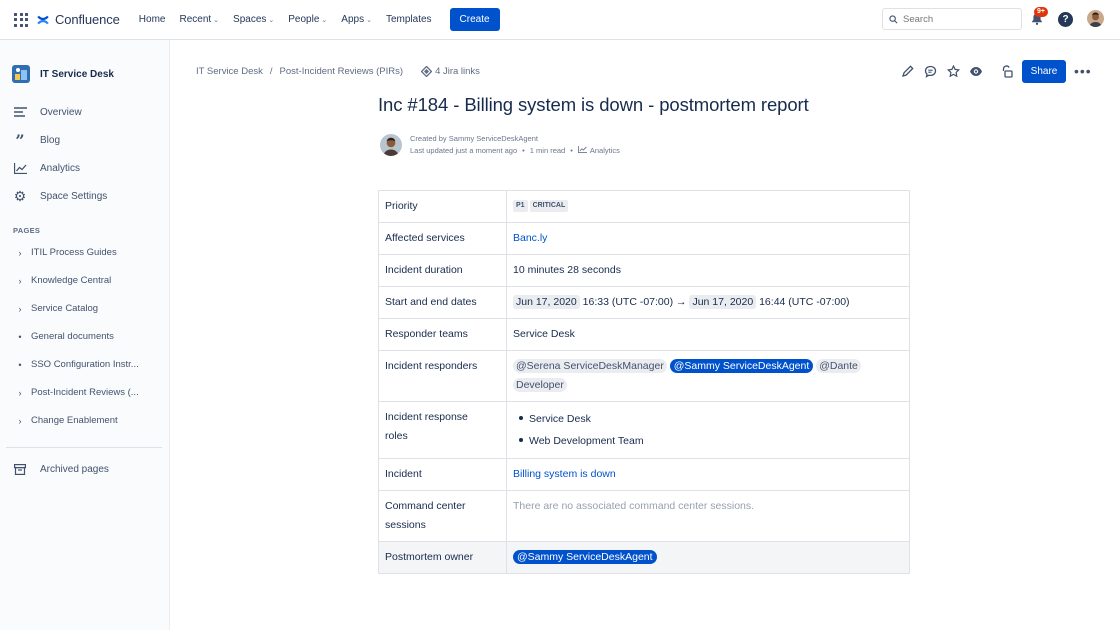 The image size is (1120, 630). I want to click on property-key-line: roles, so click(396, 436).